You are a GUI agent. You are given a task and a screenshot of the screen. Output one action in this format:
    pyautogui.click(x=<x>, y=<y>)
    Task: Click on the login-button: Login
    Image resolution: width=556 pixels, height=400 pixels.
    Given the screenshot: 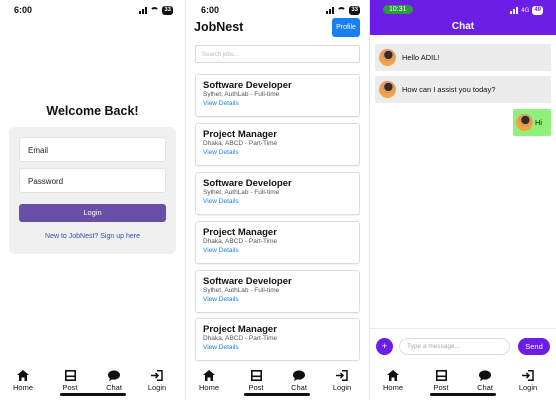 What is the action you would take?
    pyautogui.click(x=92, y=213)
    